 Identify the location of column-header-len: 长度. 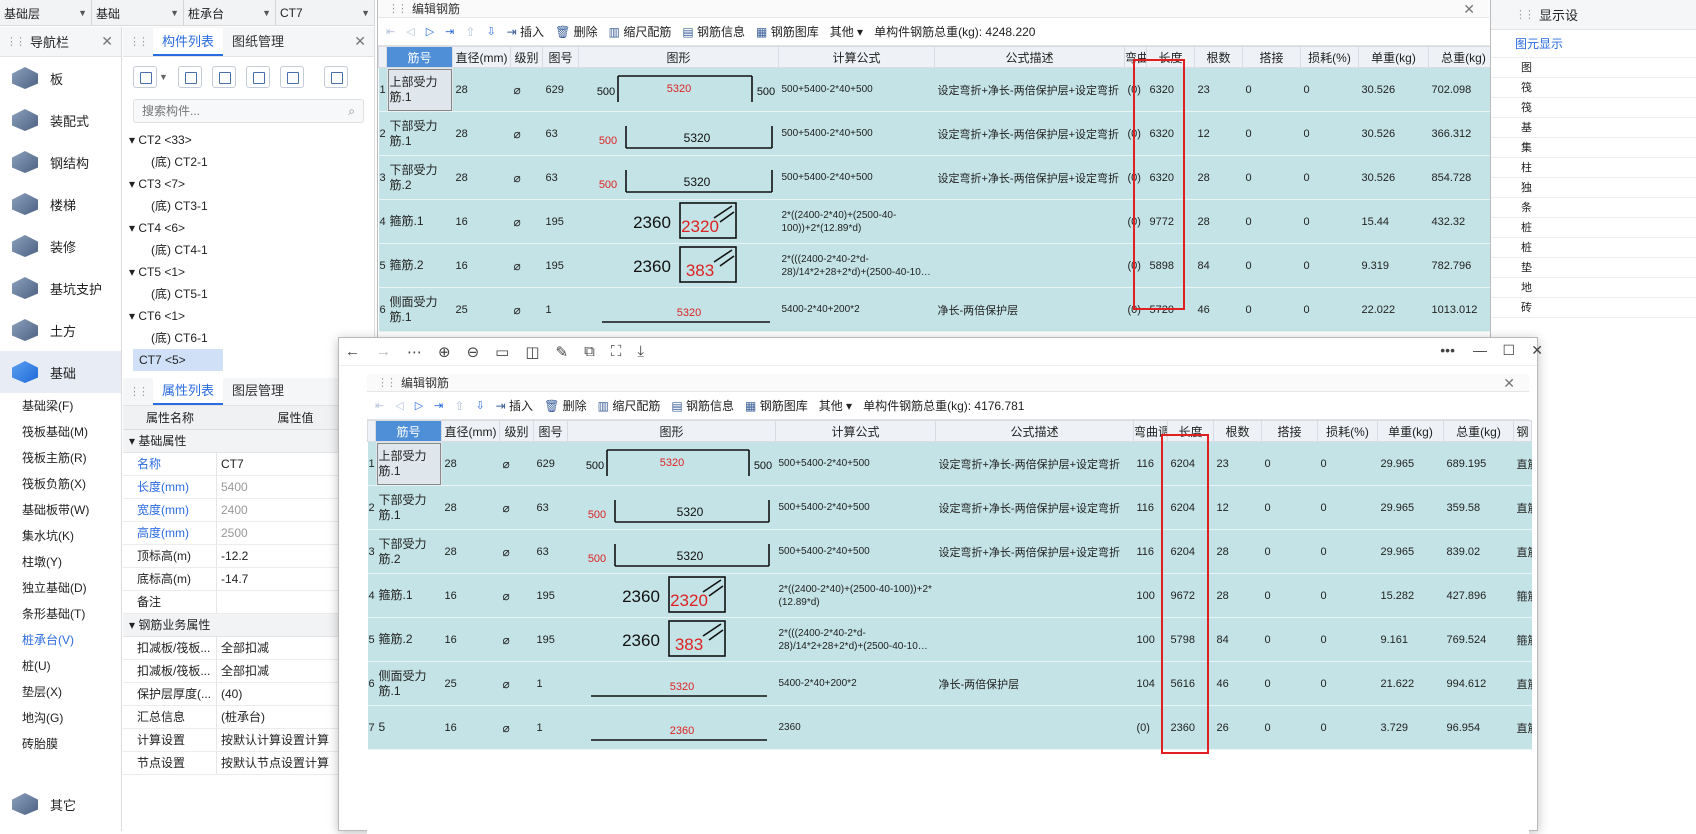
(1170, 57).